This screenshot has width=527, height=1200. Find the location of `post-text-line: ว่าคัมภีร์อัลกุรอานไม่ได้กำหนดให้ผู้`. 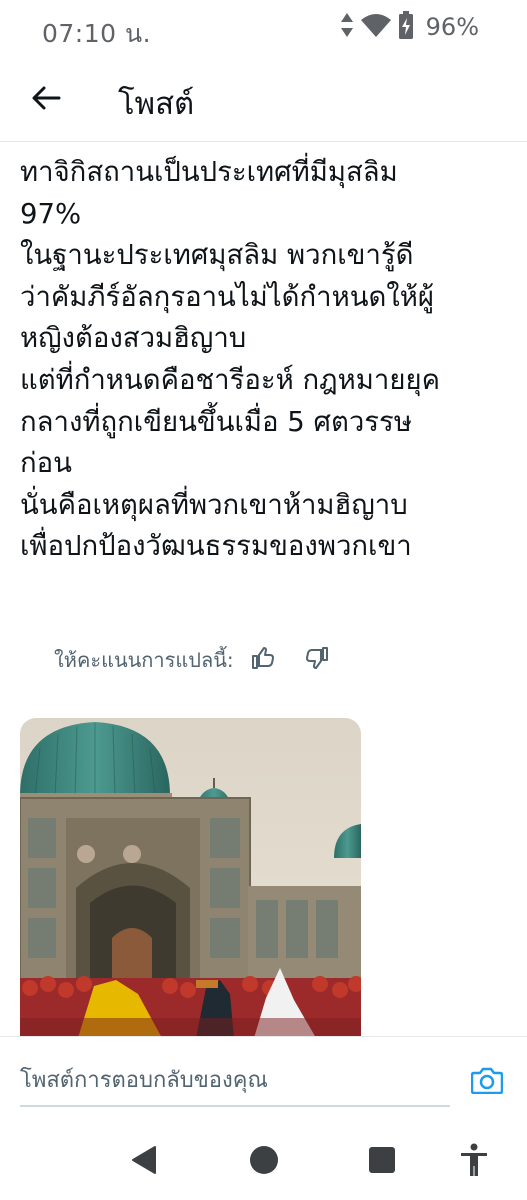

post-text-line: ว่าคัมภีร์อัลกุรอานไม่ได้กำหนดให้ผู้ is located at coordinates (227, 296).